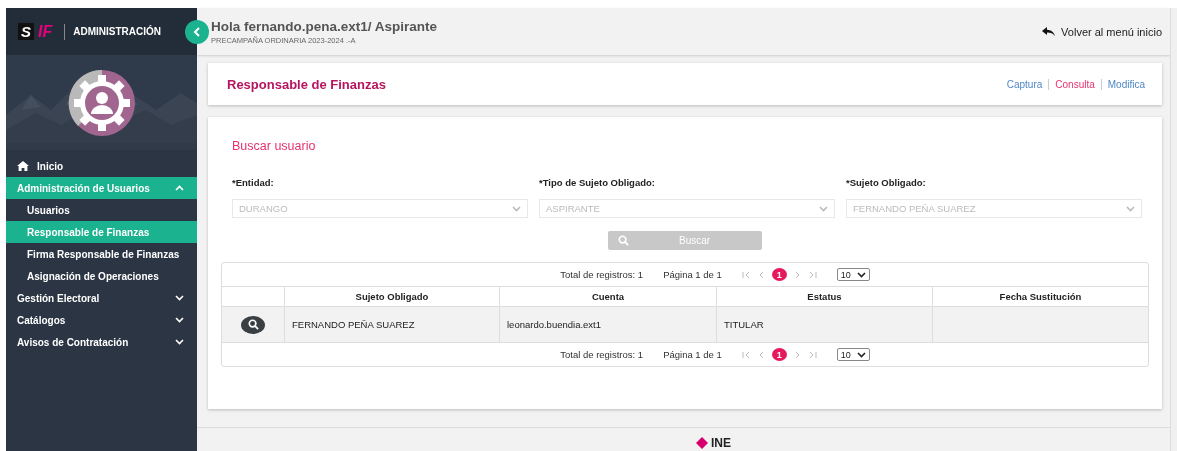 The image size is (1177, 451). Describe the element at coordinates (1071, 84) in the screenshot. I see `action-link: Consulta` at that location.